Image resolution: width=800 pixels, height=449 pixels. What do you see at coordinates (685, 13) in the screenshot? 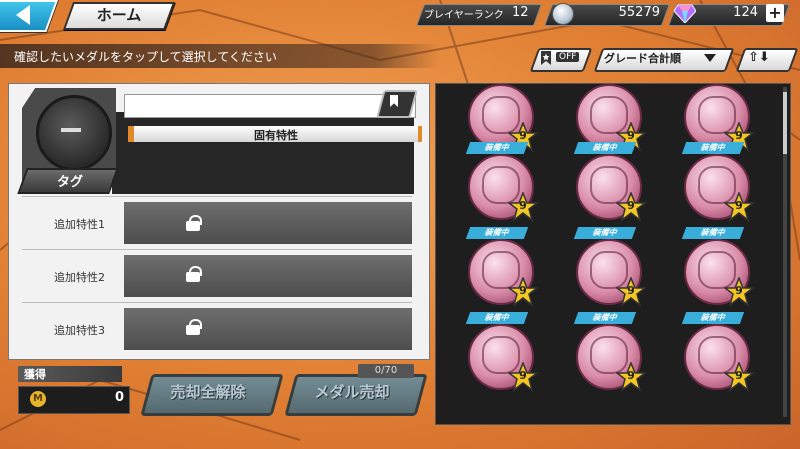
I see `gem-icon` at bounding box center [685, 13].